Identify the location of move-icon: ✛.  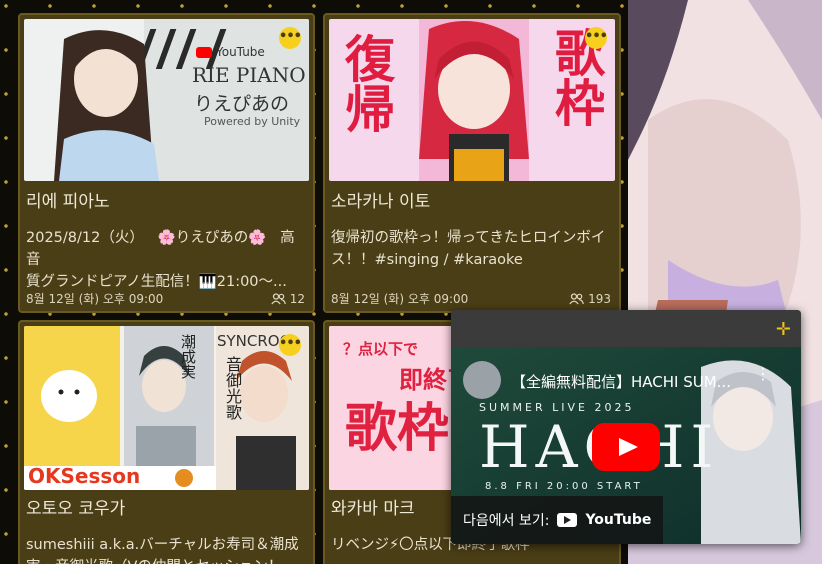
(783, 329).